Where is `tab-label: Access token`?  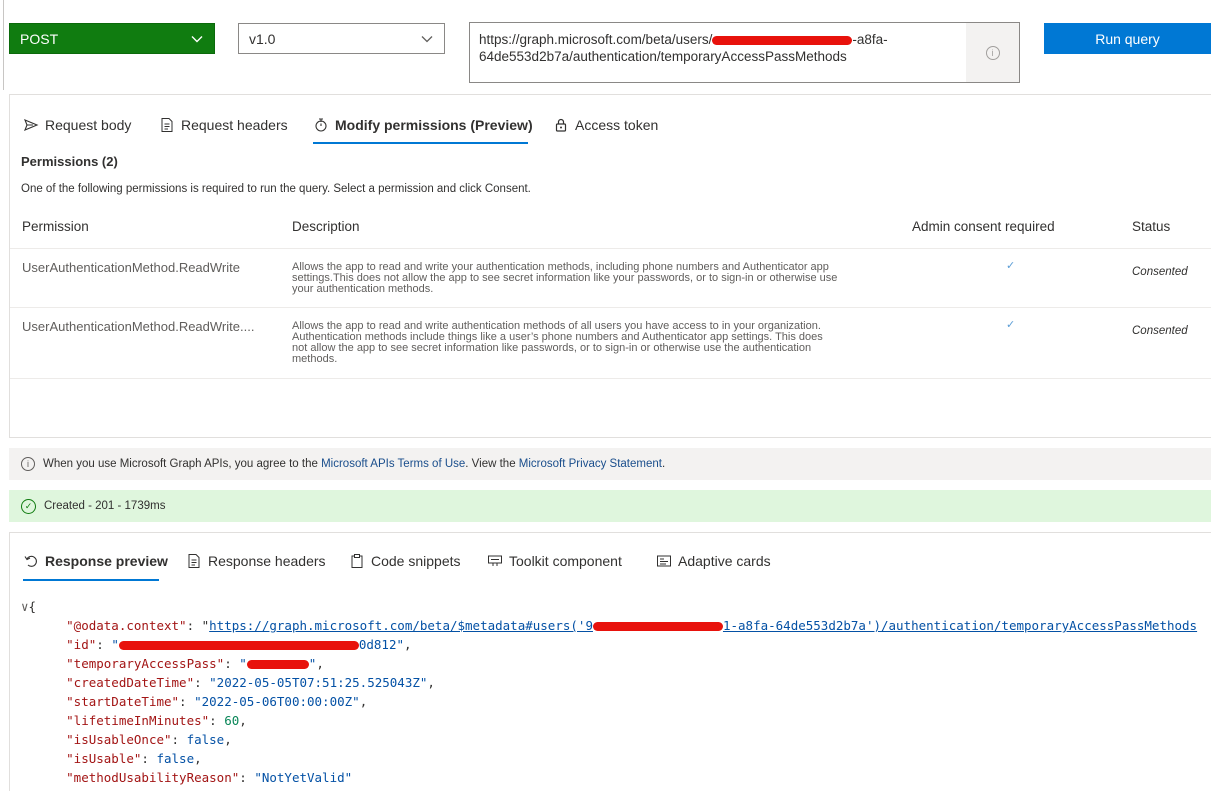 tab-label: Access token is located at coordinates (617, 125).